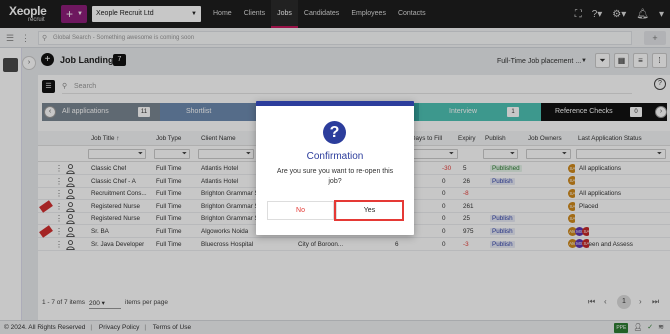 The width and height of the screenshot is (670, 334). Describe the element at coordinates (335, 156) in the screenshot. I see `dialog-title: Confirmation` at that location.